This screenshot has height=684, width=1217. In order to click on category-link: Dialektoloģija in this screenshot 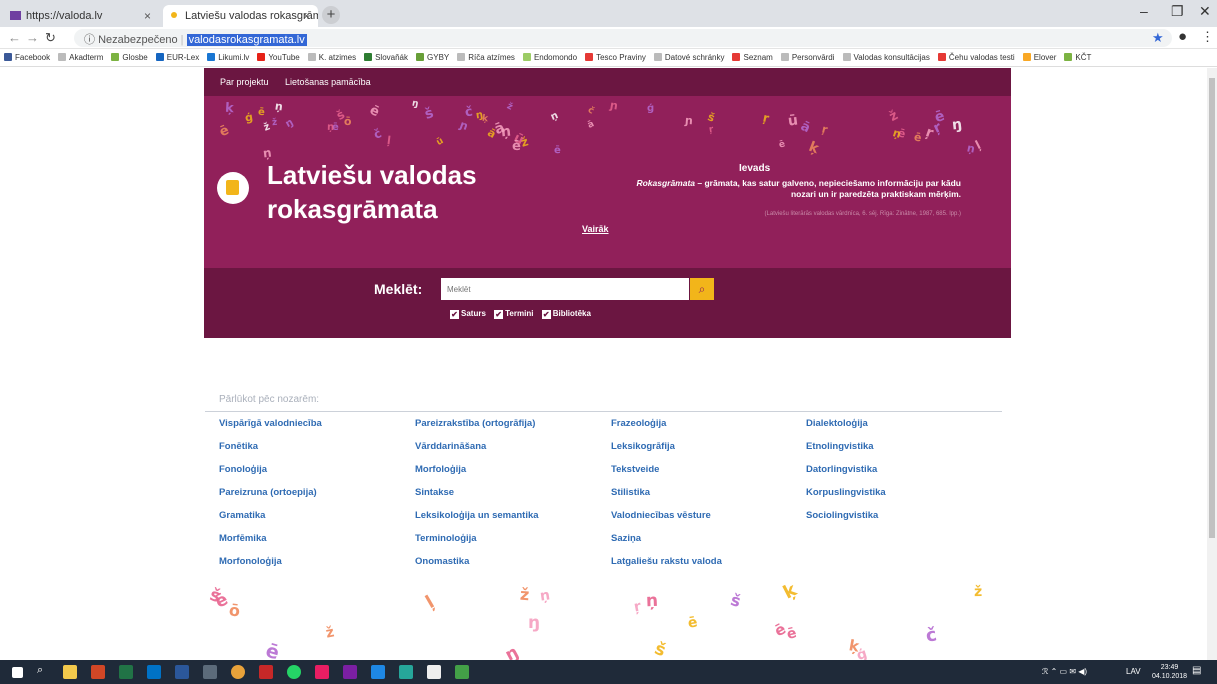, I will do `click(846, 429)`.